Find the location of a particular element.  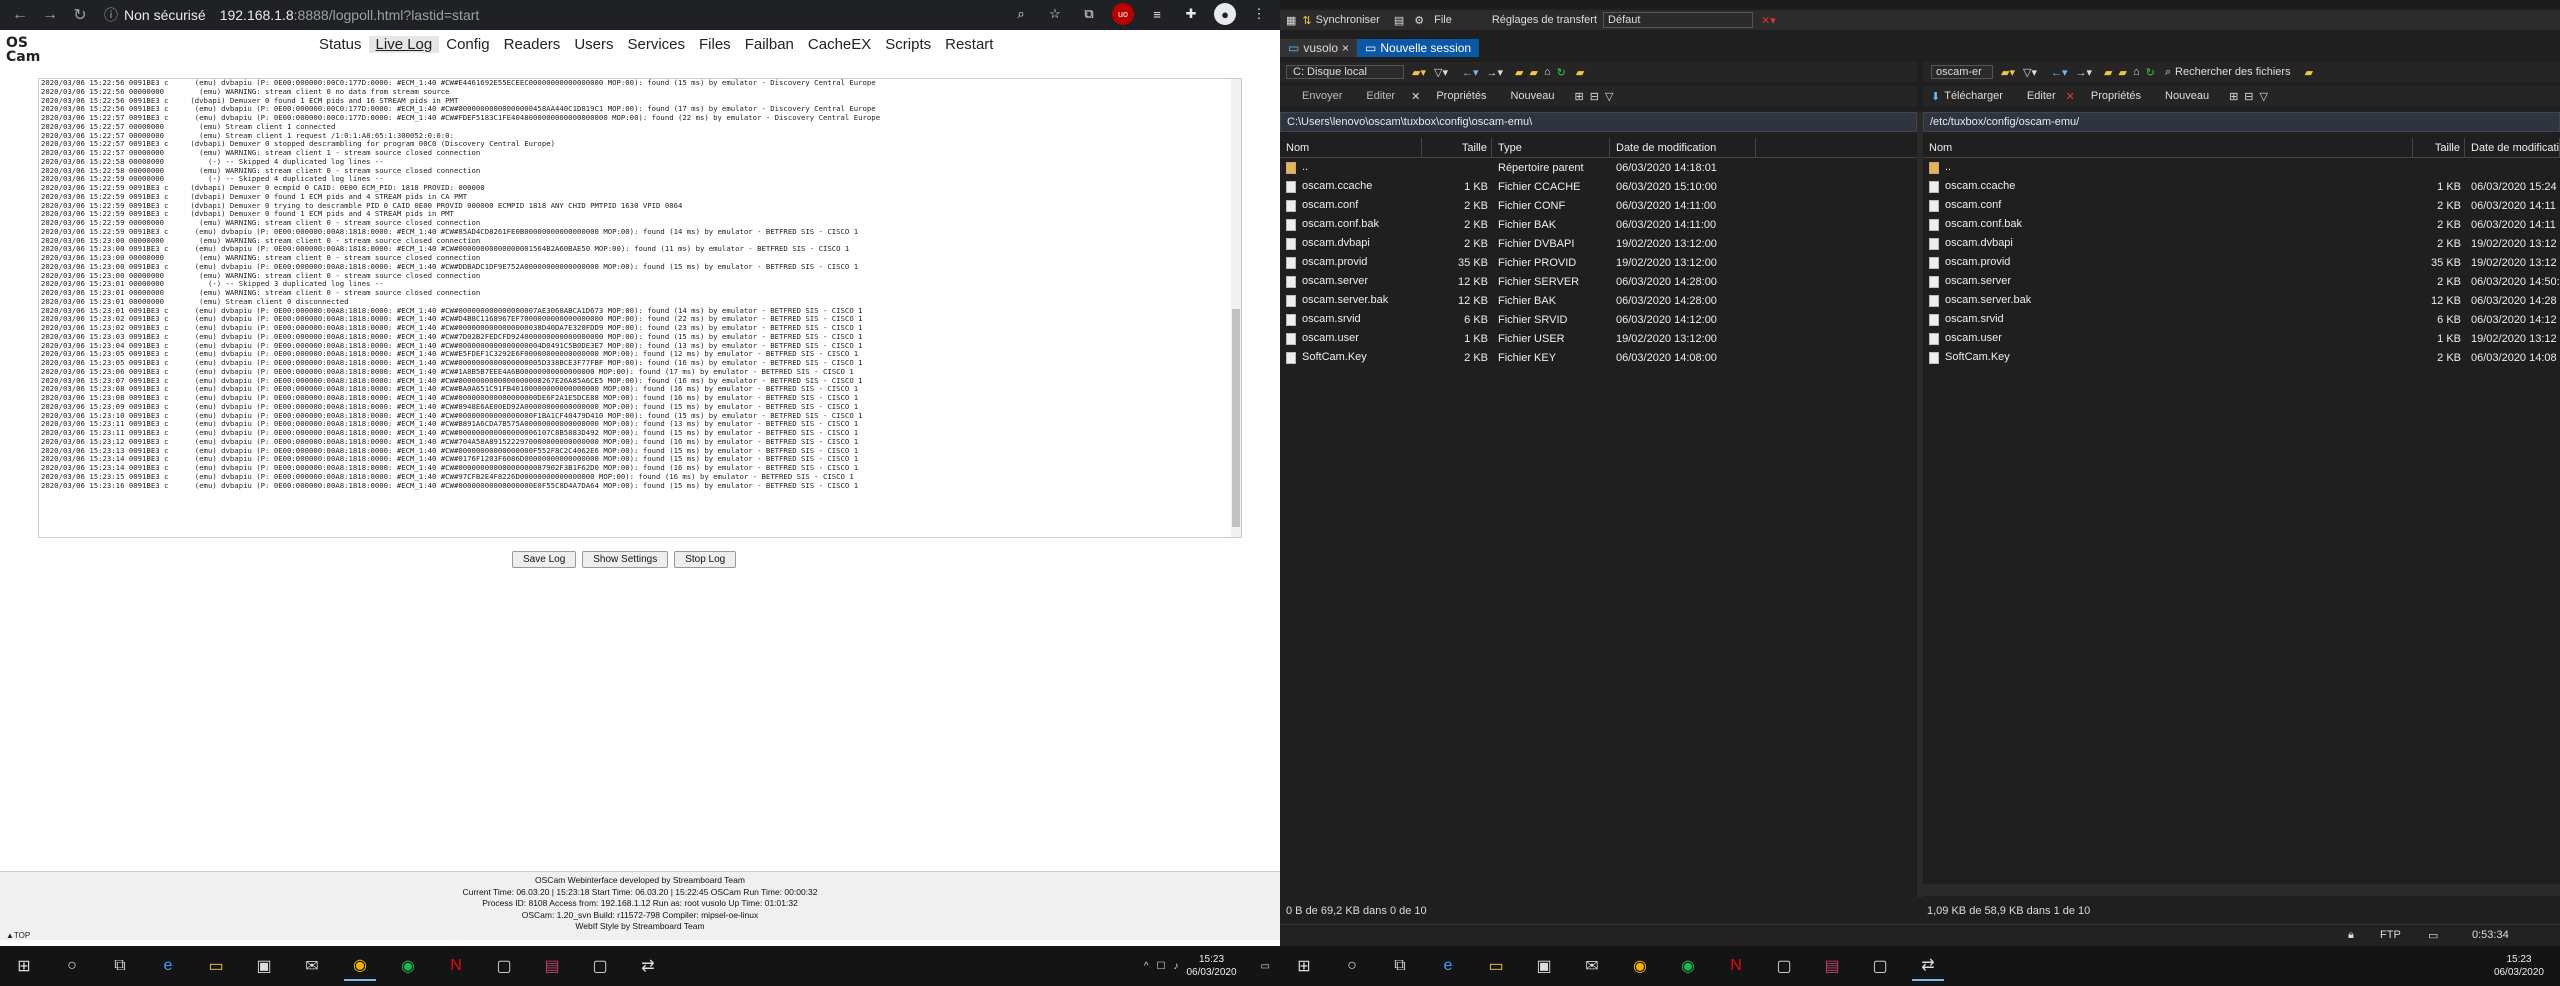

compare-icon: ▤ is located at coordinates (1399, 20).